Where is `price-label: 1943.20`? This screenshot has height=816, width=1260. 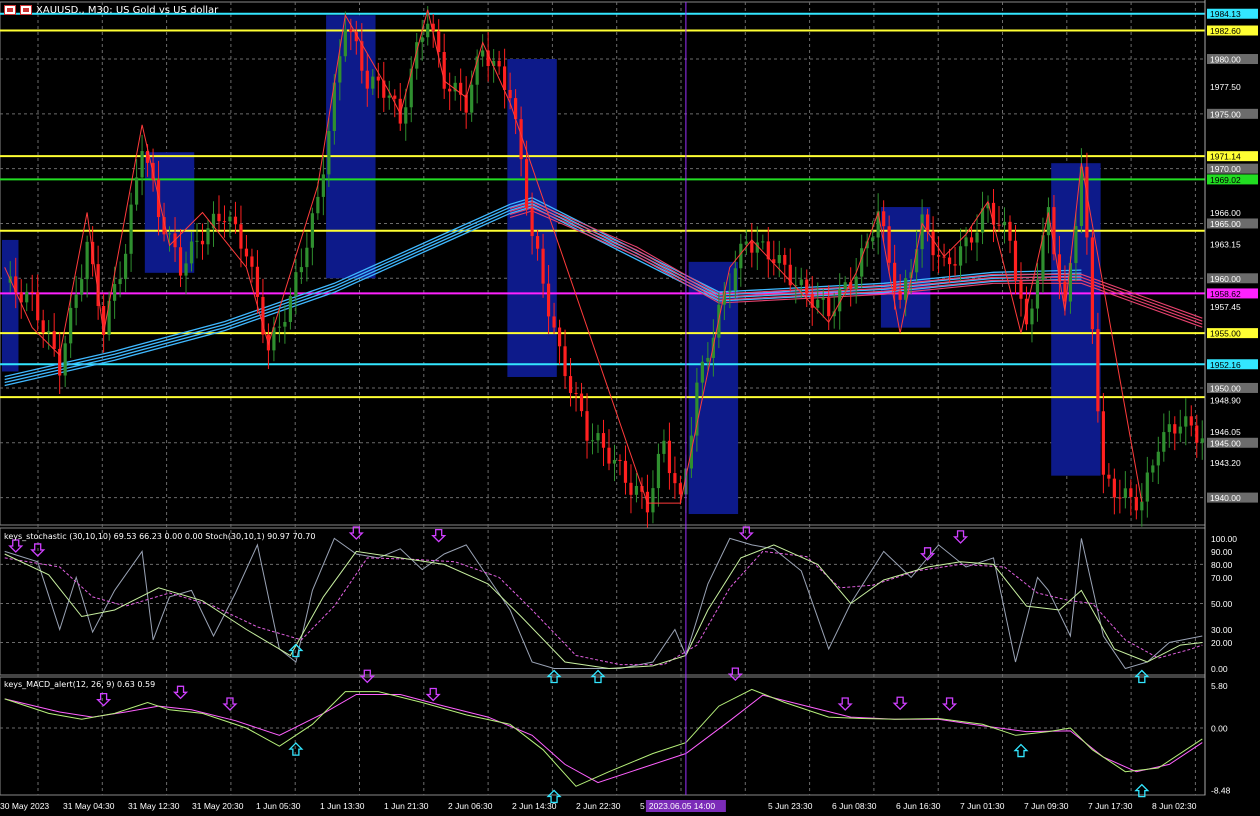
price-label: 1943.20 is located at coordinates (1225, 463).